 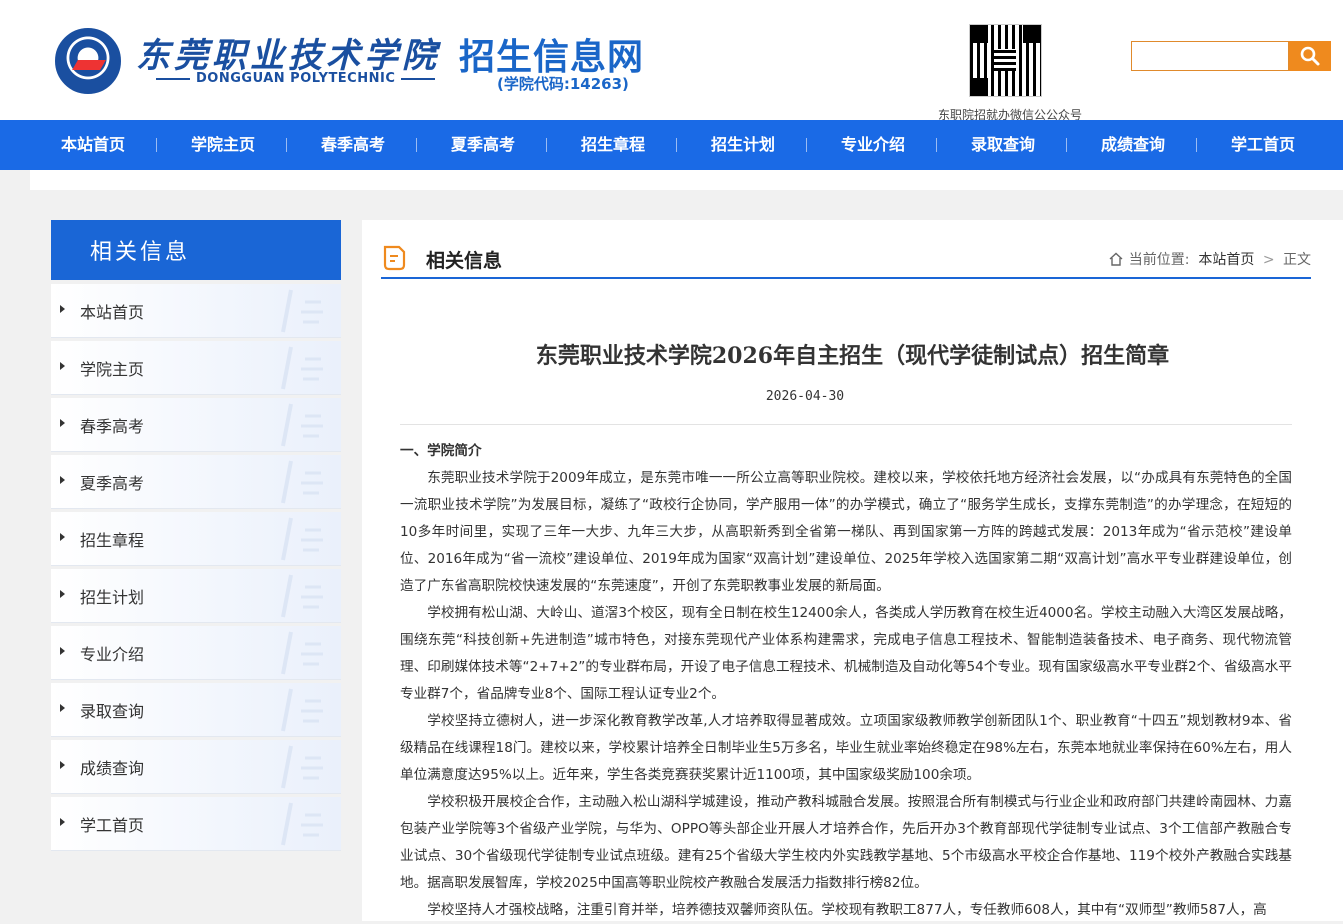 I want to click on breadcrumb-home-link: 本站首页, so click(x=1226, y=260).